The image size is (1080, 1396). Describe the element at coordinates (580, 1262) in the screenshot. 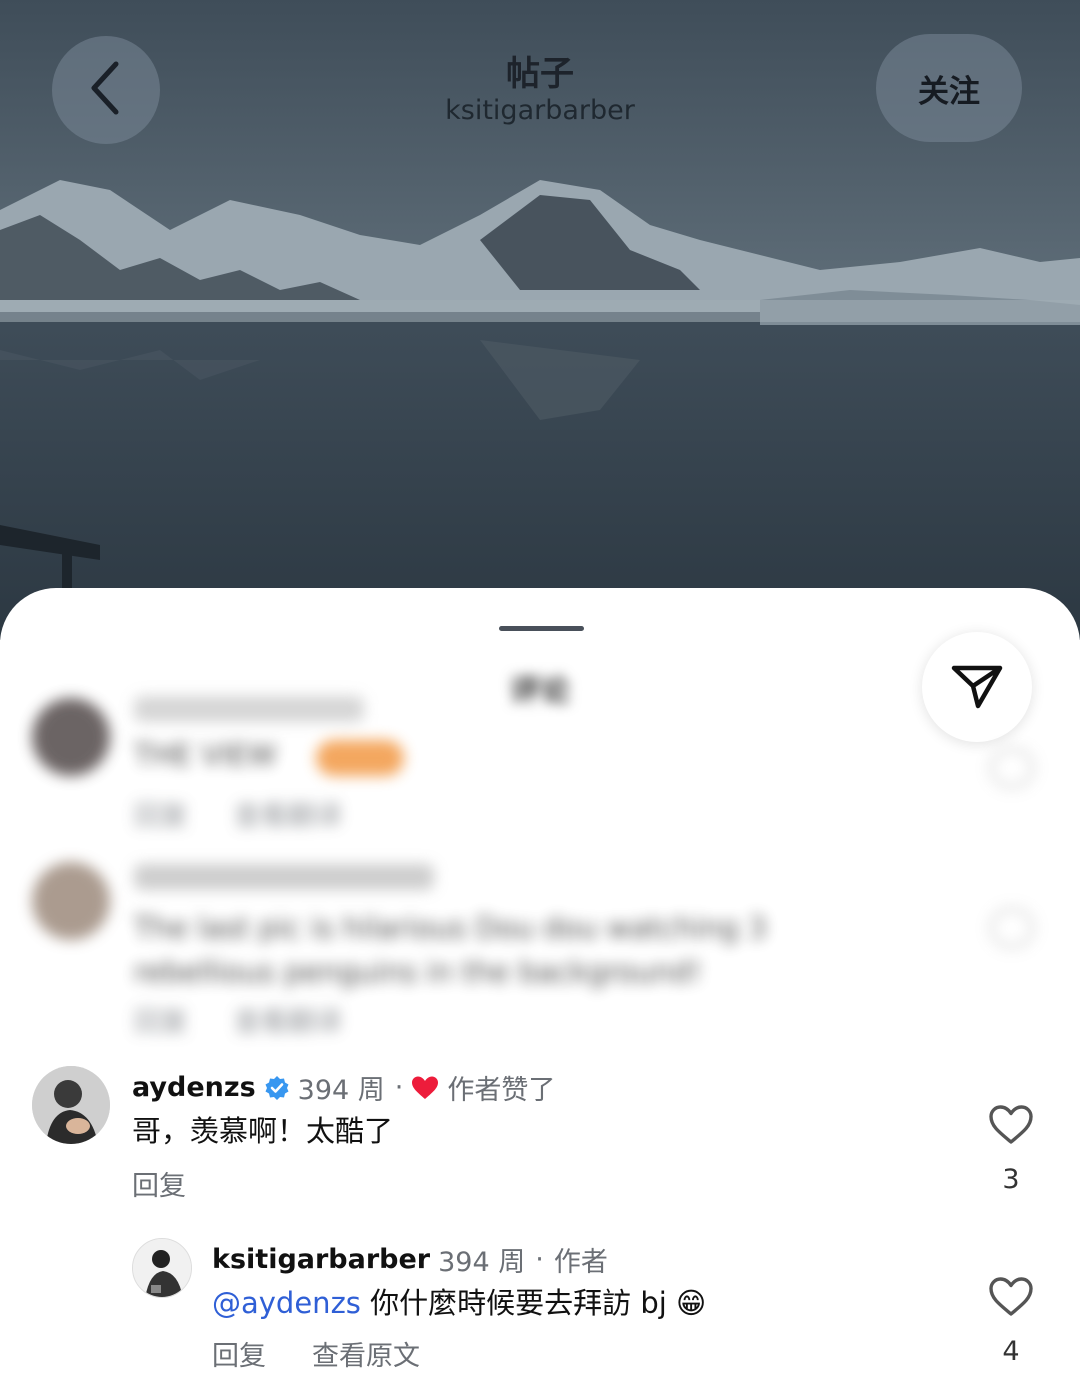

I see `author-badge: 作者` at that location.